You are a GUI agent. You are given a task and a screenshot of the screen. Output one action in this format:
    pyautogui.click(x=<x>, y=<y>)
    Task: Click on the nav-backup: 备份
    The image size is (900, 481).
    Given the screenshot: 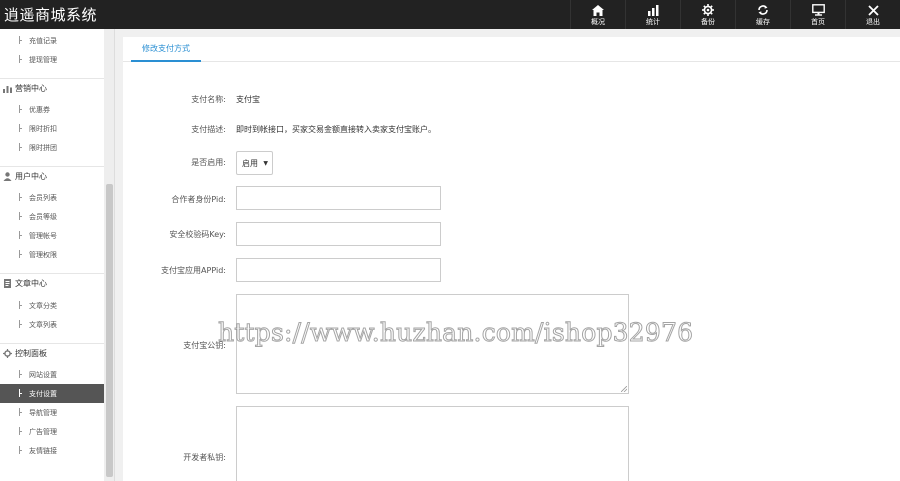 What is the action you would take?
    pyautogui.click(x=707, y=14)
    